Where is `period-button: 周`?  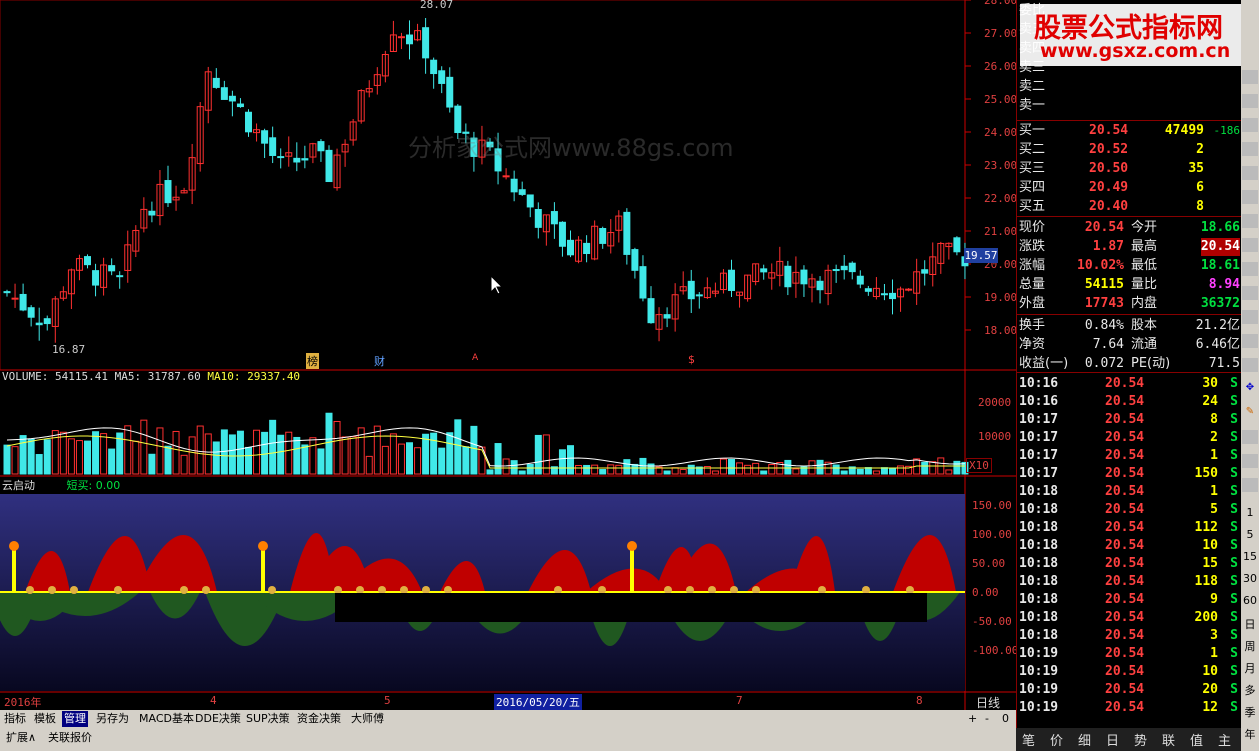
period-button: 周 is located at coordinates (1250, 646).